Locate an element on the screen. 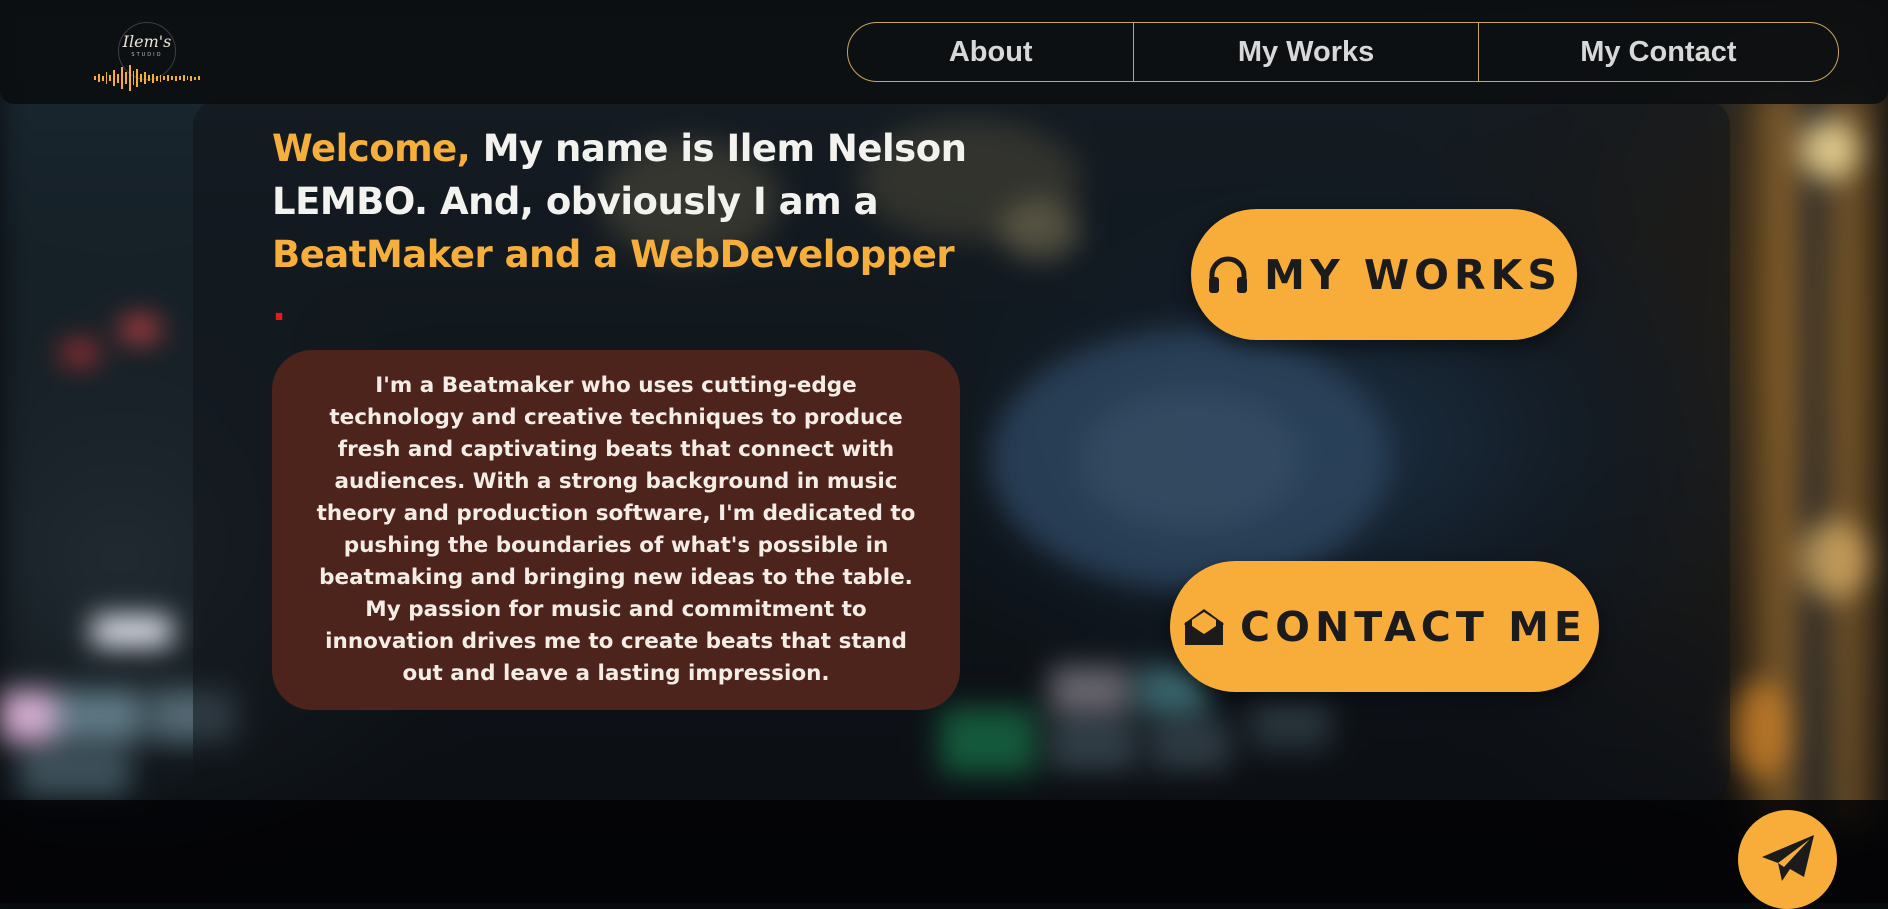  headline-roles: BeatMaker and a WebDevelopper is located at coordinates (613, 254).